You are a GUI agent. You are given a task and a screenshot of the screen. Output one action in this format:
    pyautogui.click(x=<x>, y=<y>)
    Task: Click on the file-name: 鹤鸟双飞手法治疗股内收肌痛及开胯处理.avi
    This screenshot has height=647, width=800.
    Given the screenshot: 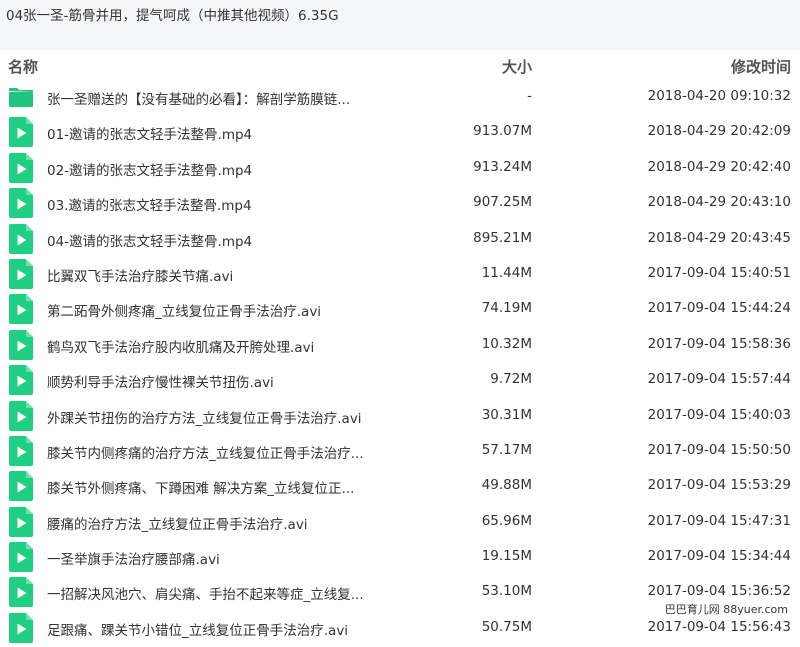 What is the action you would take?
    pyautogui.click(x=180, y=346)
    